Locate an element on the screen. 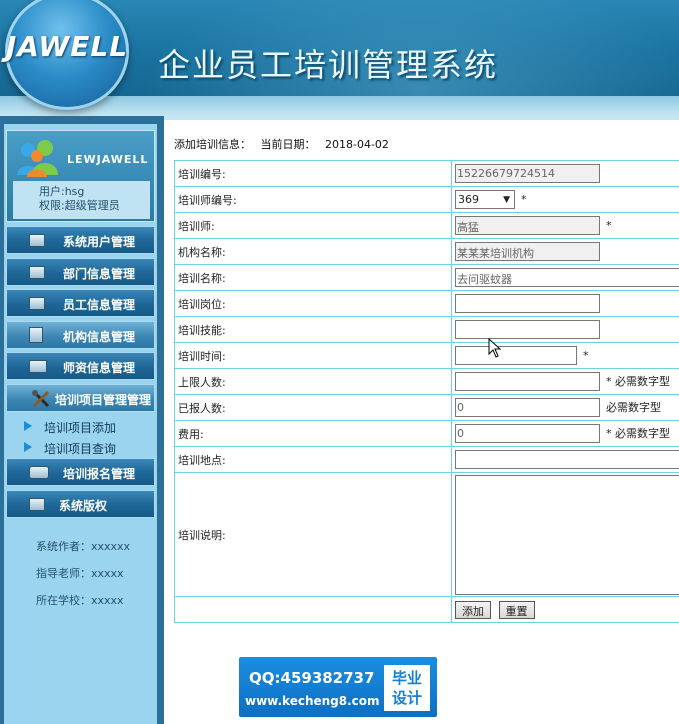 The height and width of the screenshot is (724, 679). menu-teacher: 师资信息管理 is located at coordinates (80, 366).